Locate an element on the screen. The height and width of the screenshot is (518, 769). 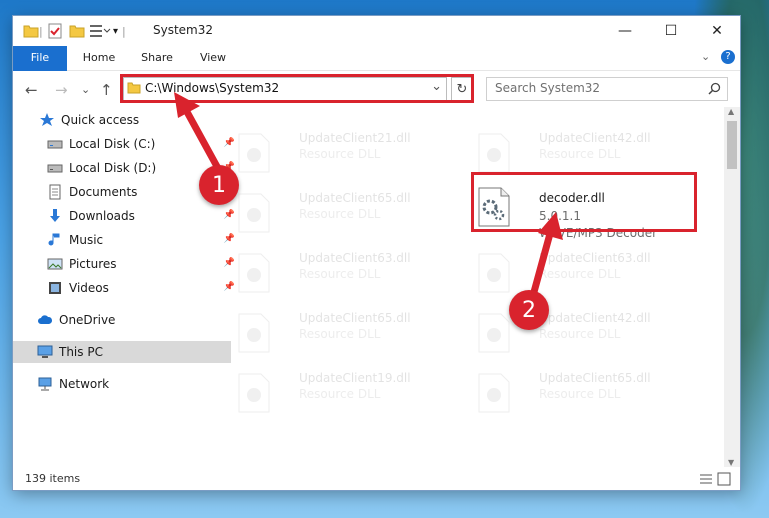
step-2-badge: 2 is located at coordinates (529, 310).